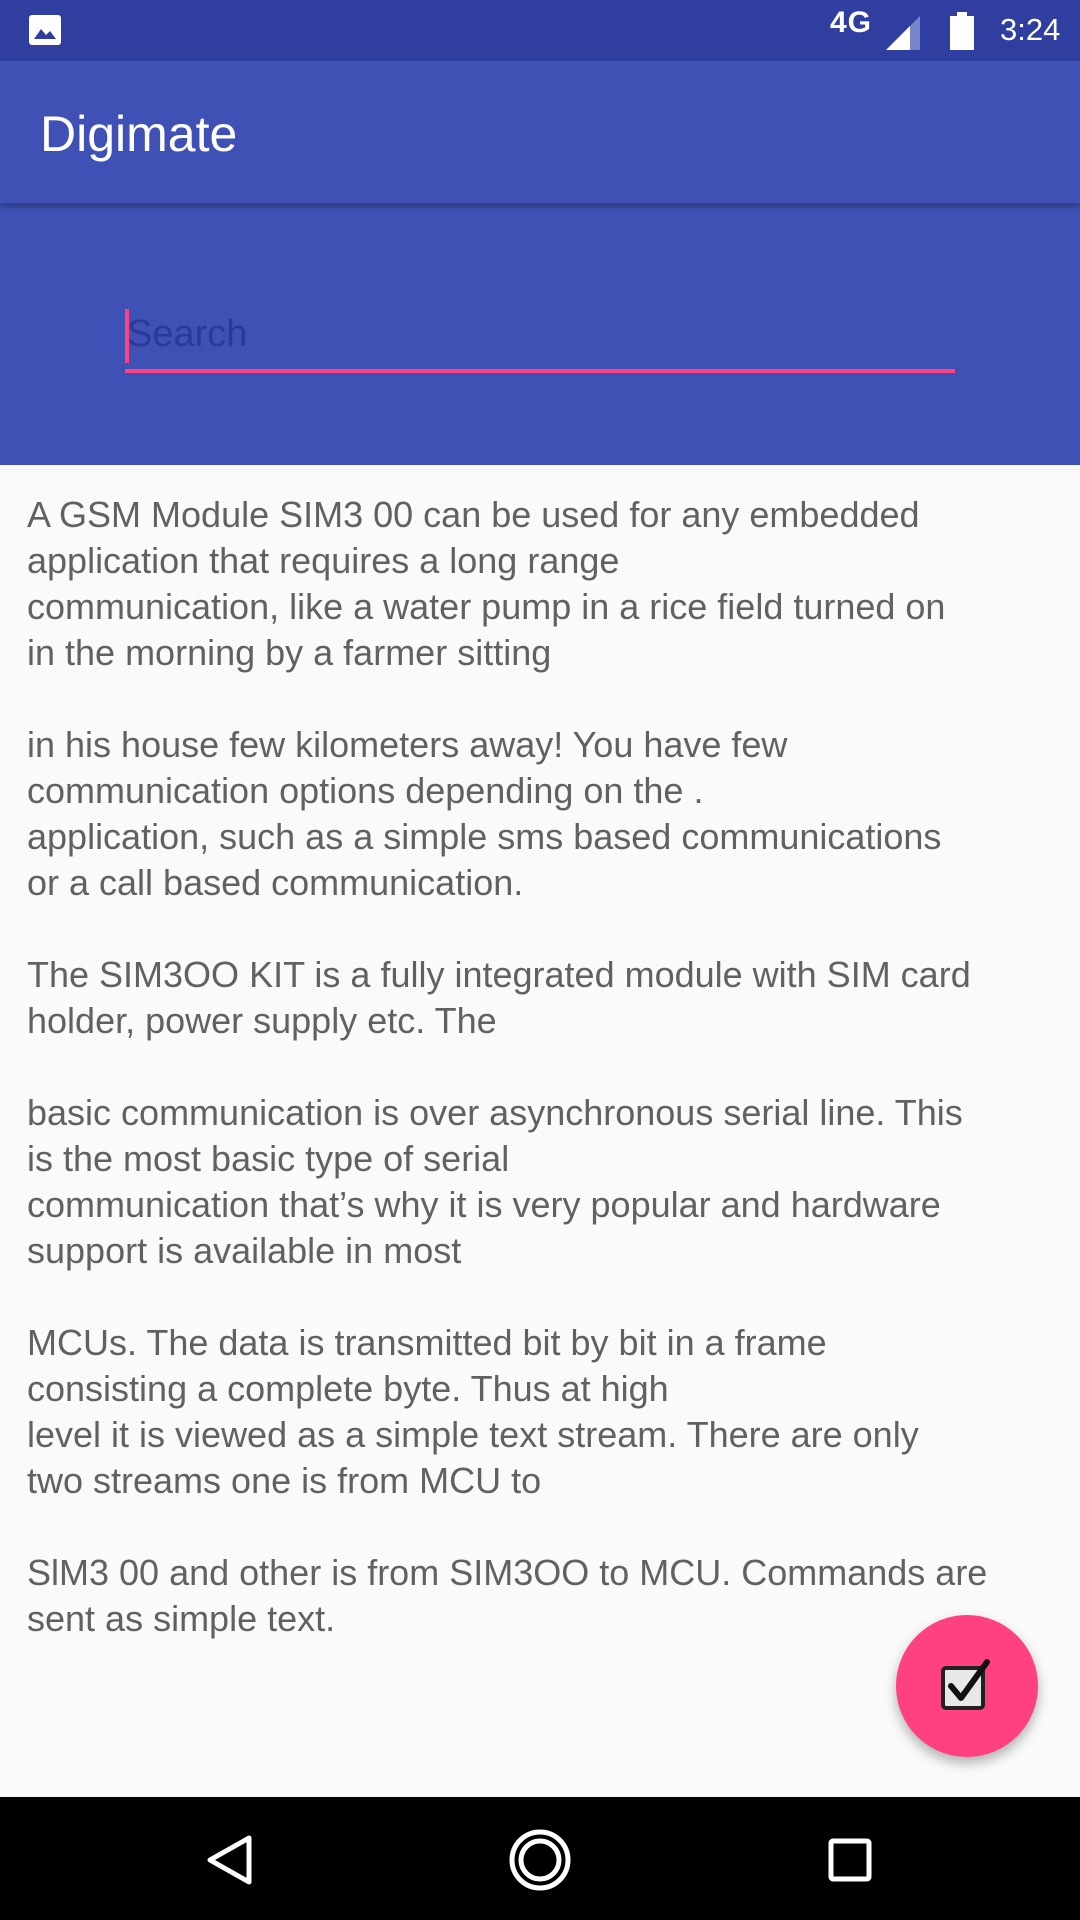 This screenshot has height=1920, width=1080. I want to click on confirm-fab-button, so click(967, 1686).